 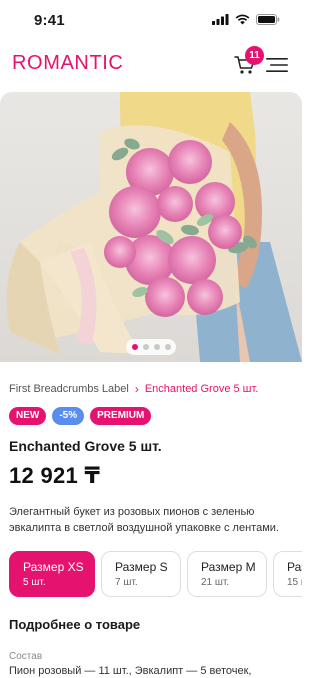 What do you see at coordinates (69, 389) in the screenshot?
I see `breadcrumb-link: First Breadcrumbs Label` at bounding box center [69, 389].